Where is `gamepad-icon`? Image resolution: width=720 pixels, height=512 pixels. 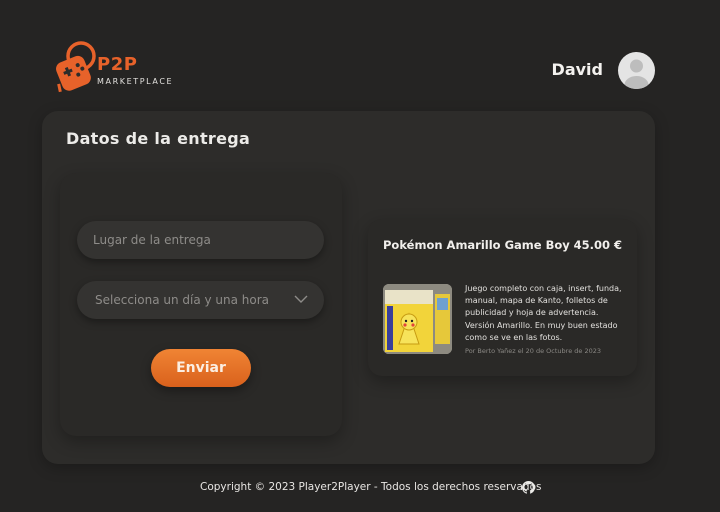
gamepad-icon is located at coordinates (76, 67).